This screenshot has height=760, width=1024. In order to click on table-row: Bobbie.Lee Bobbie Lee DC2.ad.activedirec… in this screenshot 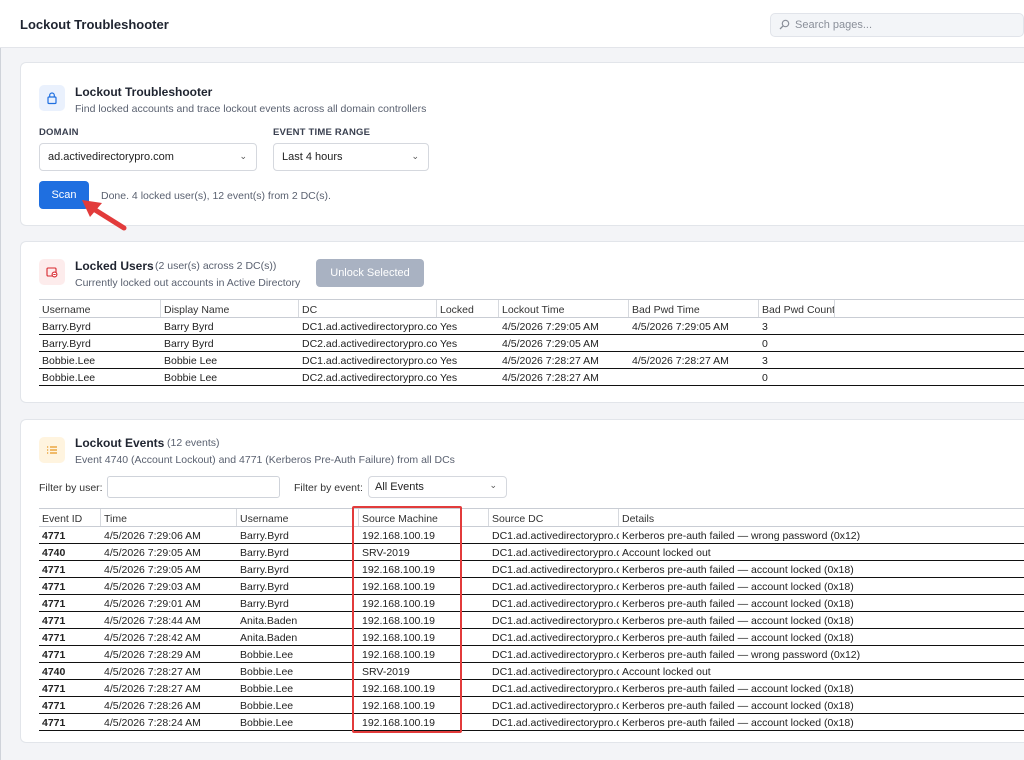, I will do `click(531, 377)`.